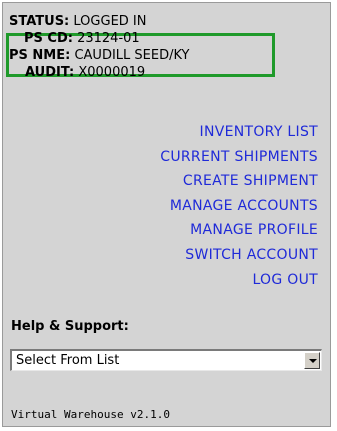 This screenshot has height=431, width=337. I want to click on ps-cd-value: 23124-01, so click(108, 38).